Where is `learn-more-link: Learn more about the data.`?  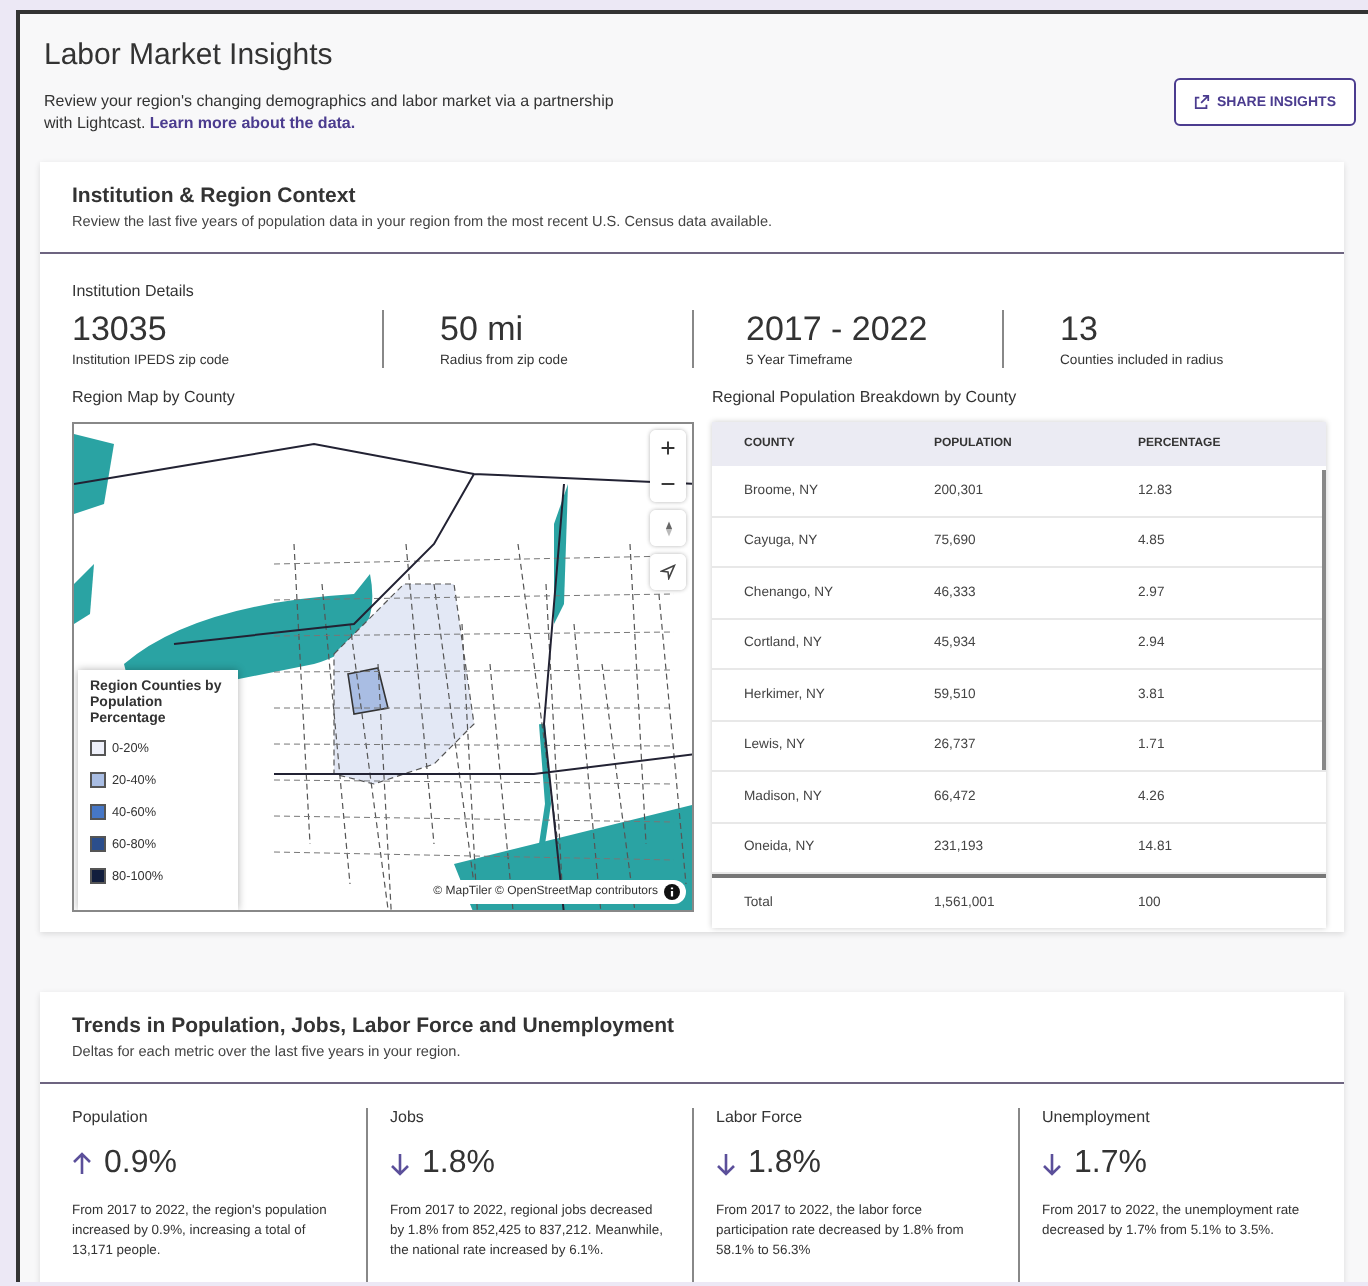 learn-more-link: Learn more about the data. is located at coordinates (252, 123).